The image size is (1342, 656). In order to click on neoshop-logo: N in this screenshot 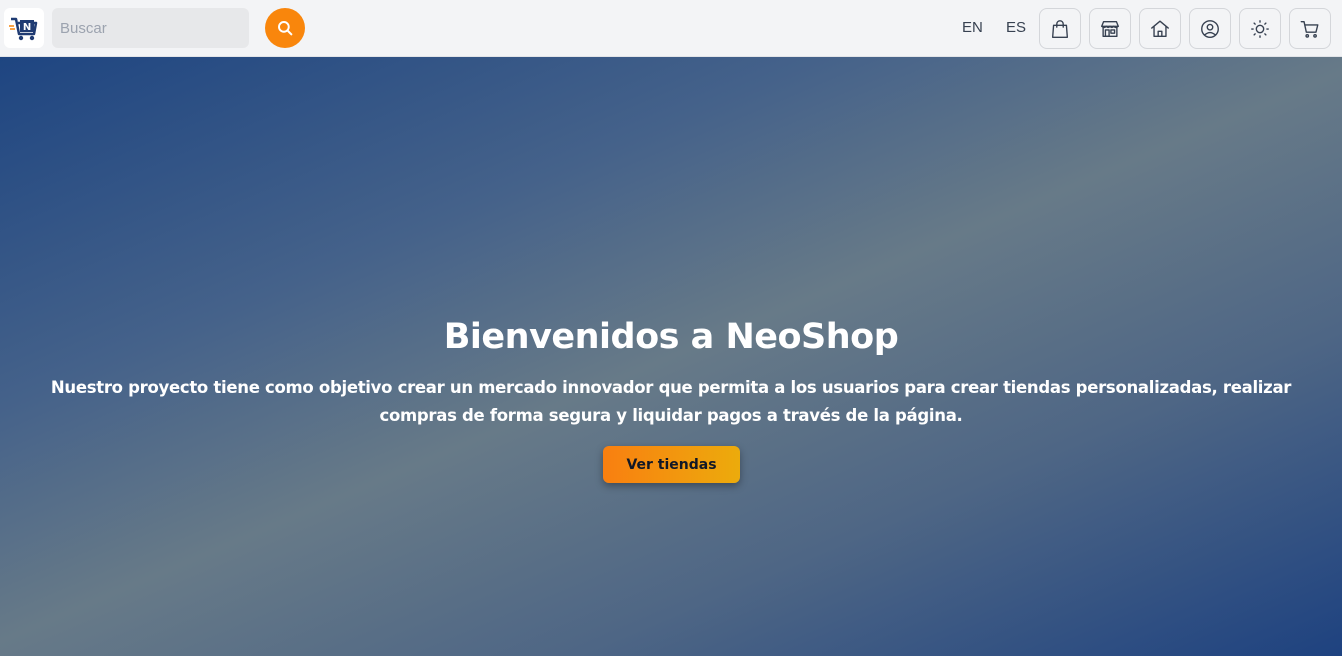, I will do `click(24, 28)`.